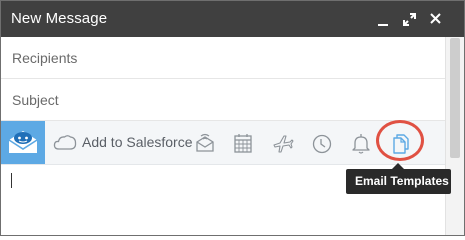 The image size is (465, 240). Describe the element at coordinates (283, 143) in the screenshot. I see `airplane-icon` at that location.